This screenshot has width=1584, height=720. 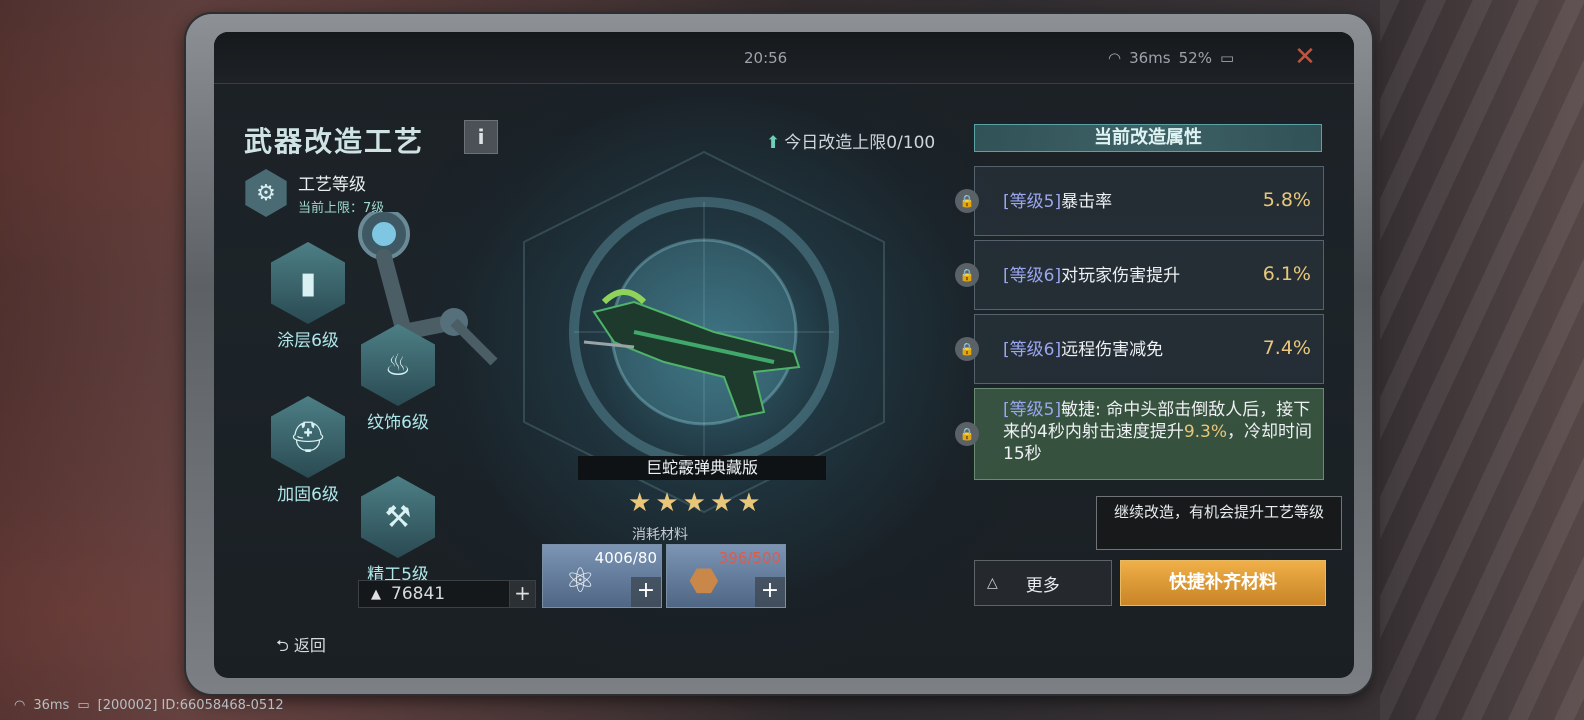 What do you see at coordinates (1087, 202) in the screenshot?
I see `attribute-name: 暴击率` at bounding box center [1087, 202].